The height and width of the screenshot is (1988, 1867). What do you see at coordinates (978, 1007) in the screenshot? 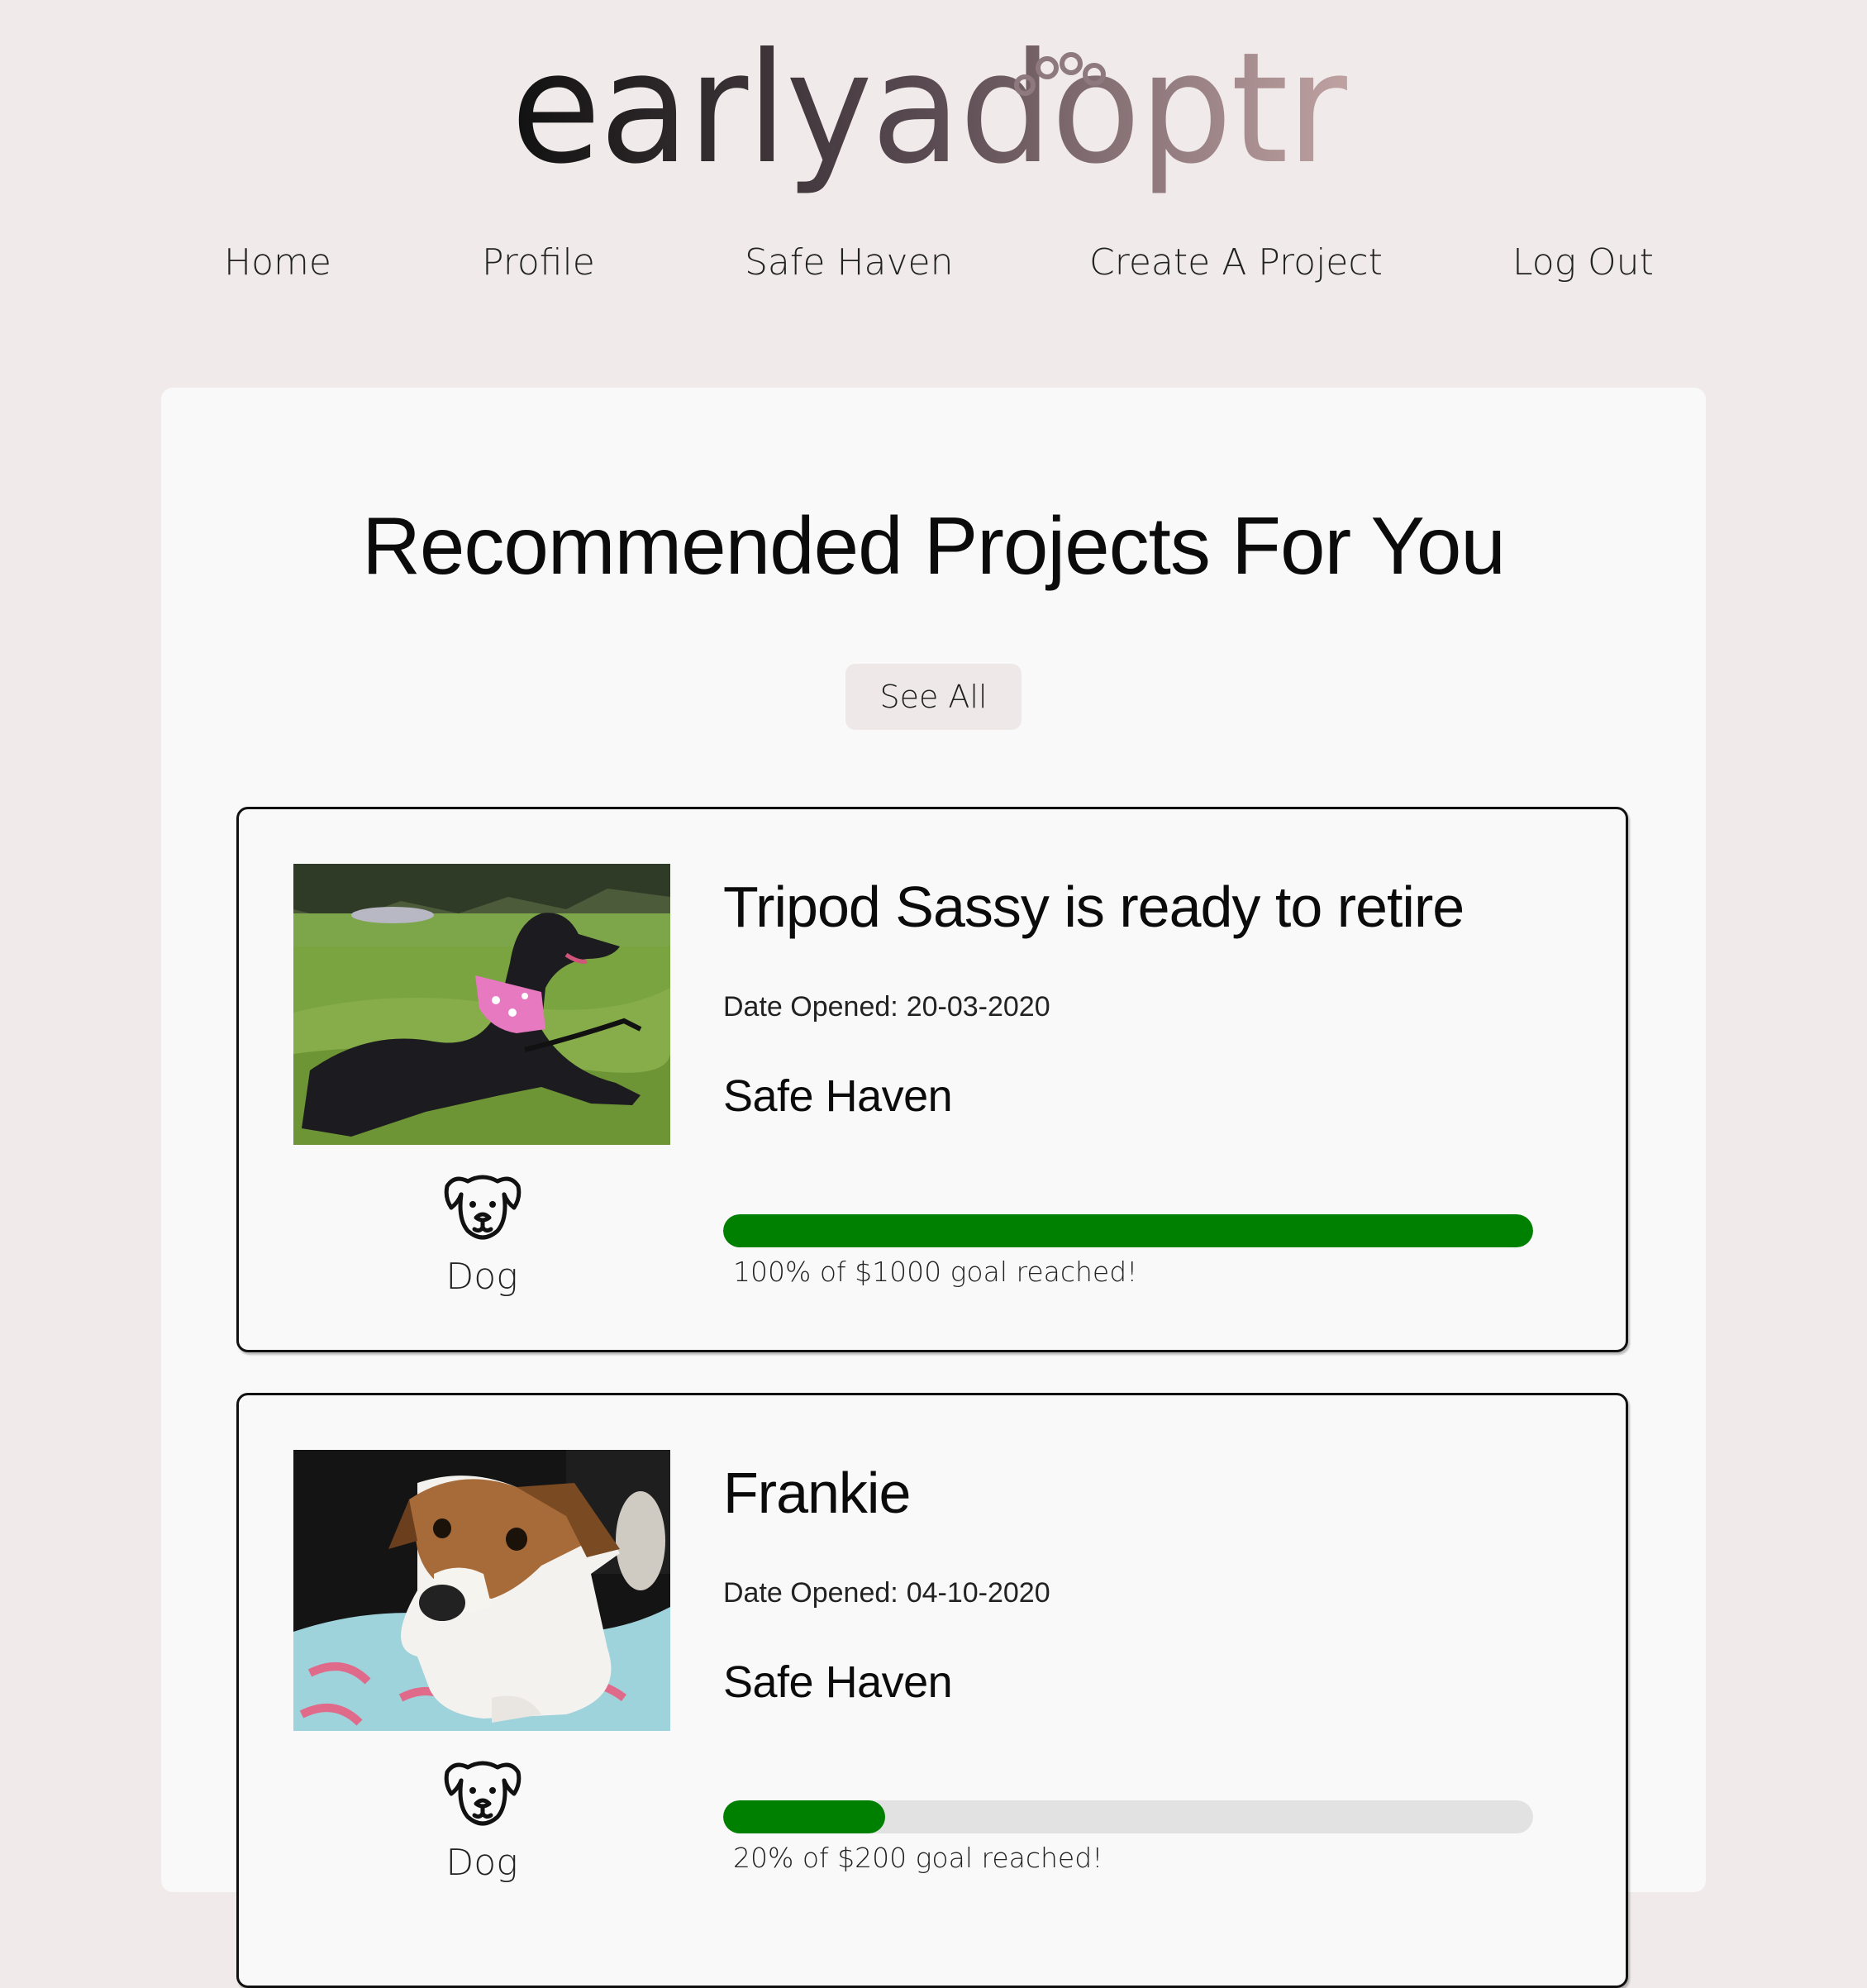
I see `date-value: 20-03-2020` at bounding box center [978, 1007].